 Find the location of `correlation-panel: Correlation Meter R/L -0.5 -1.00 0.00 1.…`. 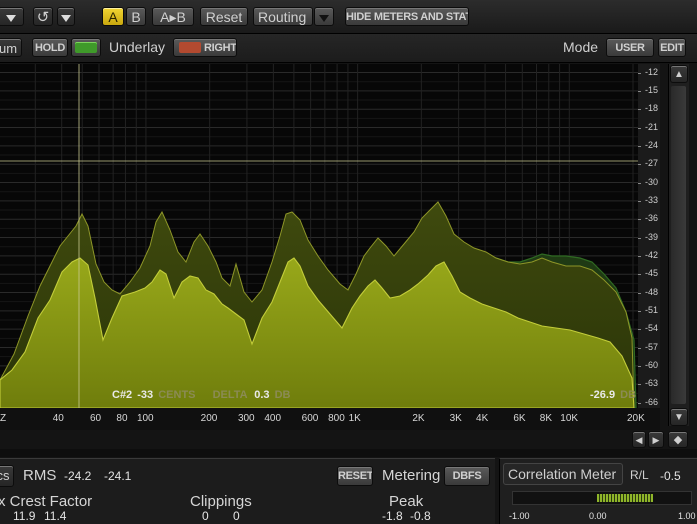

correlation-panel: Correlation Meter R/L -0.5 -1.00 0.00 1.… is located at coordinates (598, 491).